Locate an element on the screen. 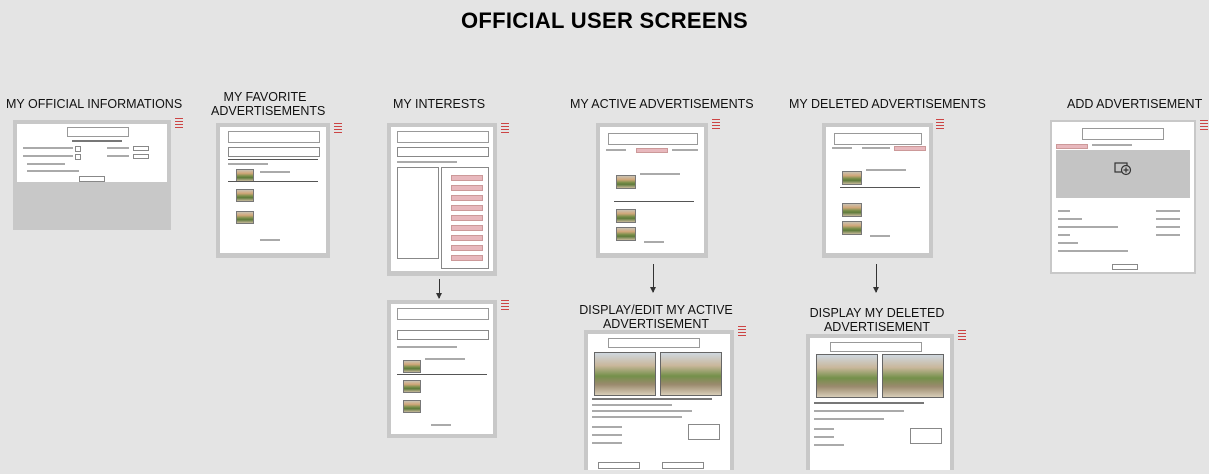  screen-deleted-ads is located at coordinates (883, 188).